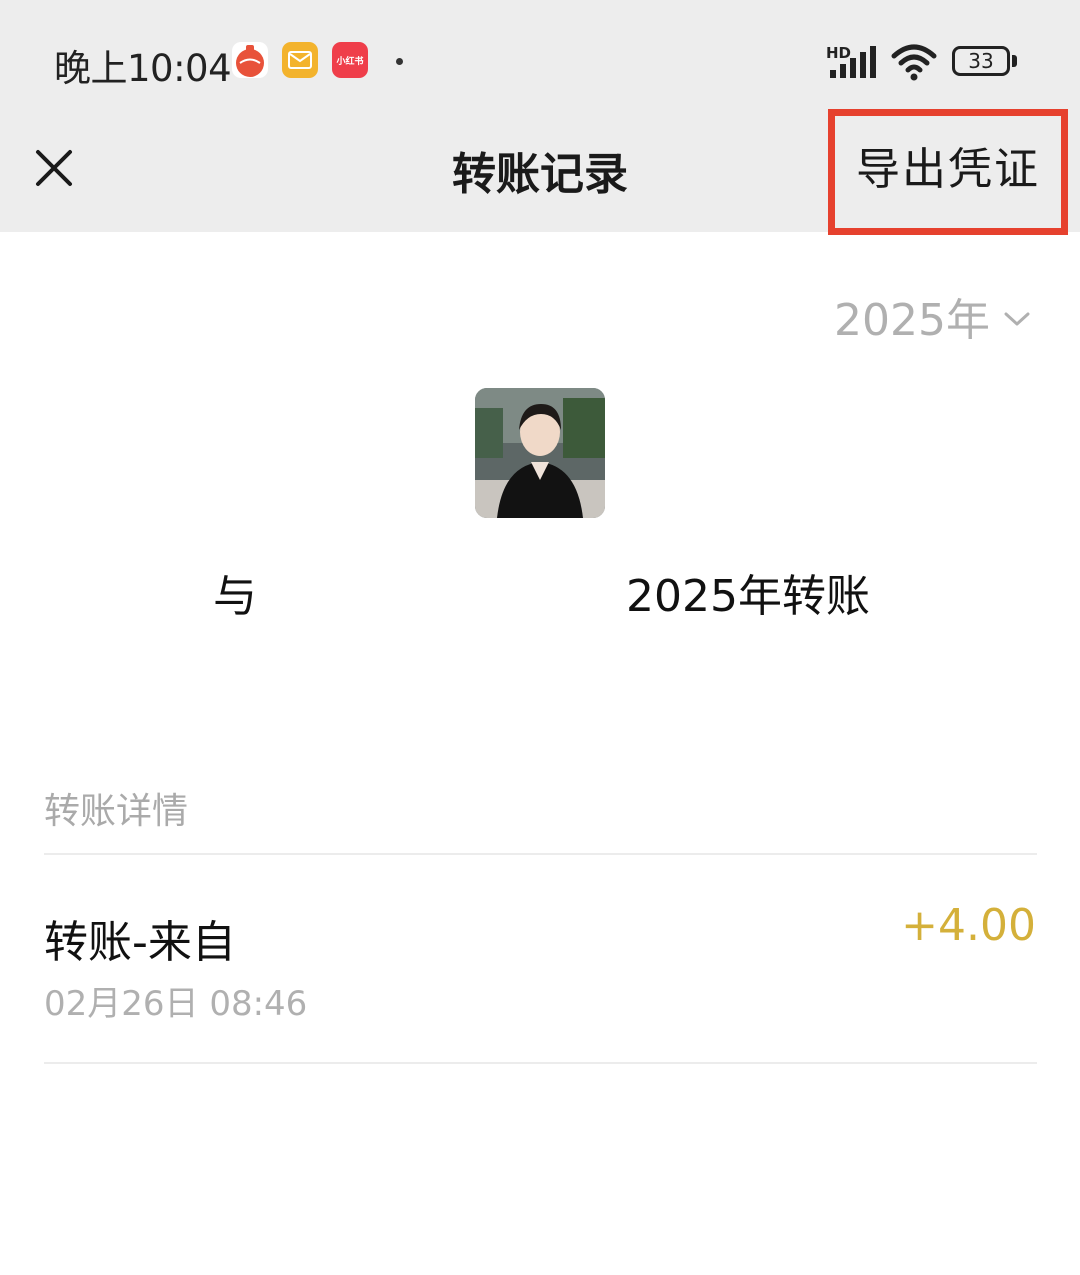 The width and height of the screenshot is (1080, 1275). I want to click on notification-dot, so click(399, 61).